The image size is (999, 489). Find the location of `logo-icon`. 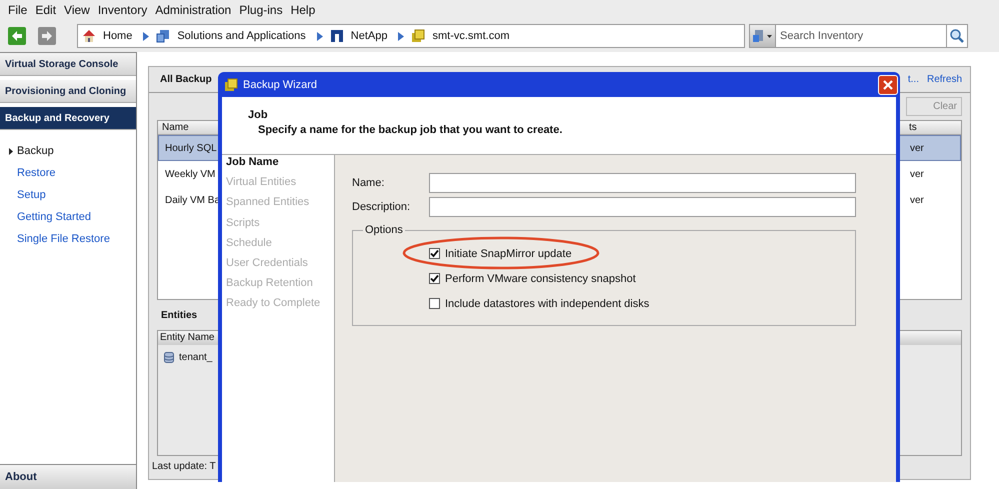

logo-icon is located at coordinates (337, 36).